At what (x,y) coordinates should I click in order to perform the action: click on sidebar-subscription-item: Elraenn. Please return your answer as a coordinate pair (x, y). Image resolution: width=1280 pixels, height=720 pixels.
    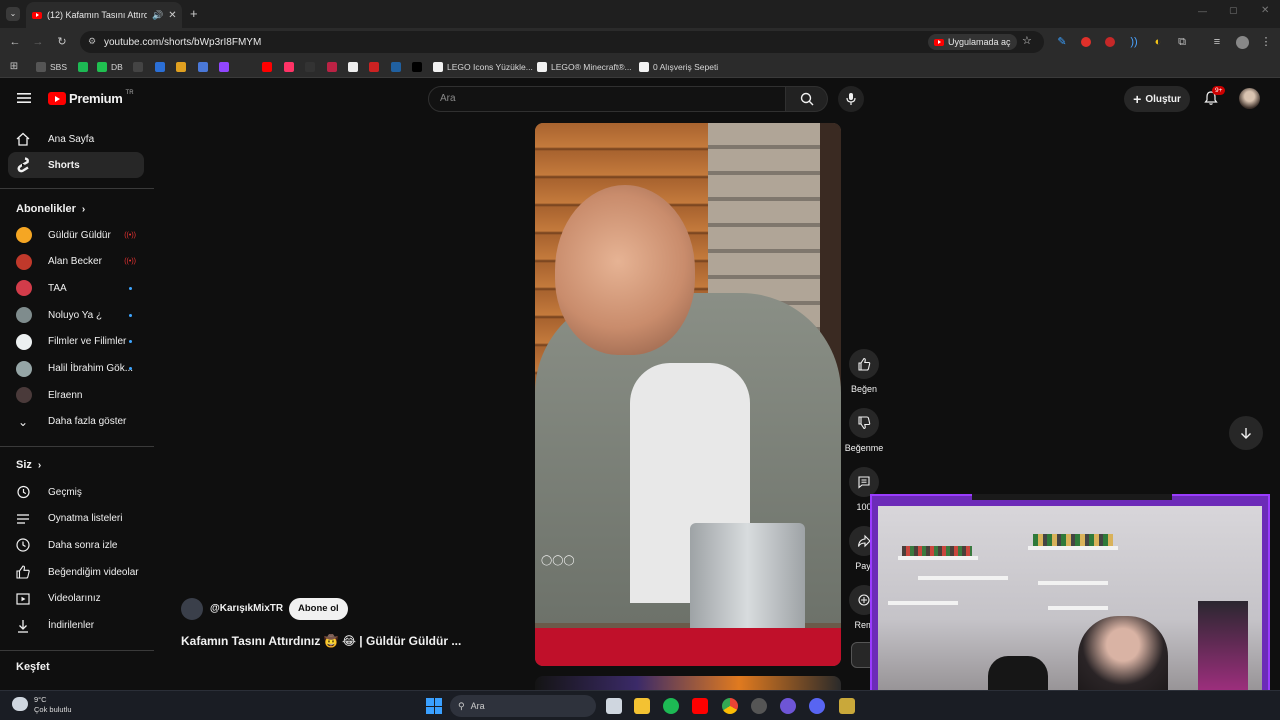
    Looking at the image, I should click on (76, 395).